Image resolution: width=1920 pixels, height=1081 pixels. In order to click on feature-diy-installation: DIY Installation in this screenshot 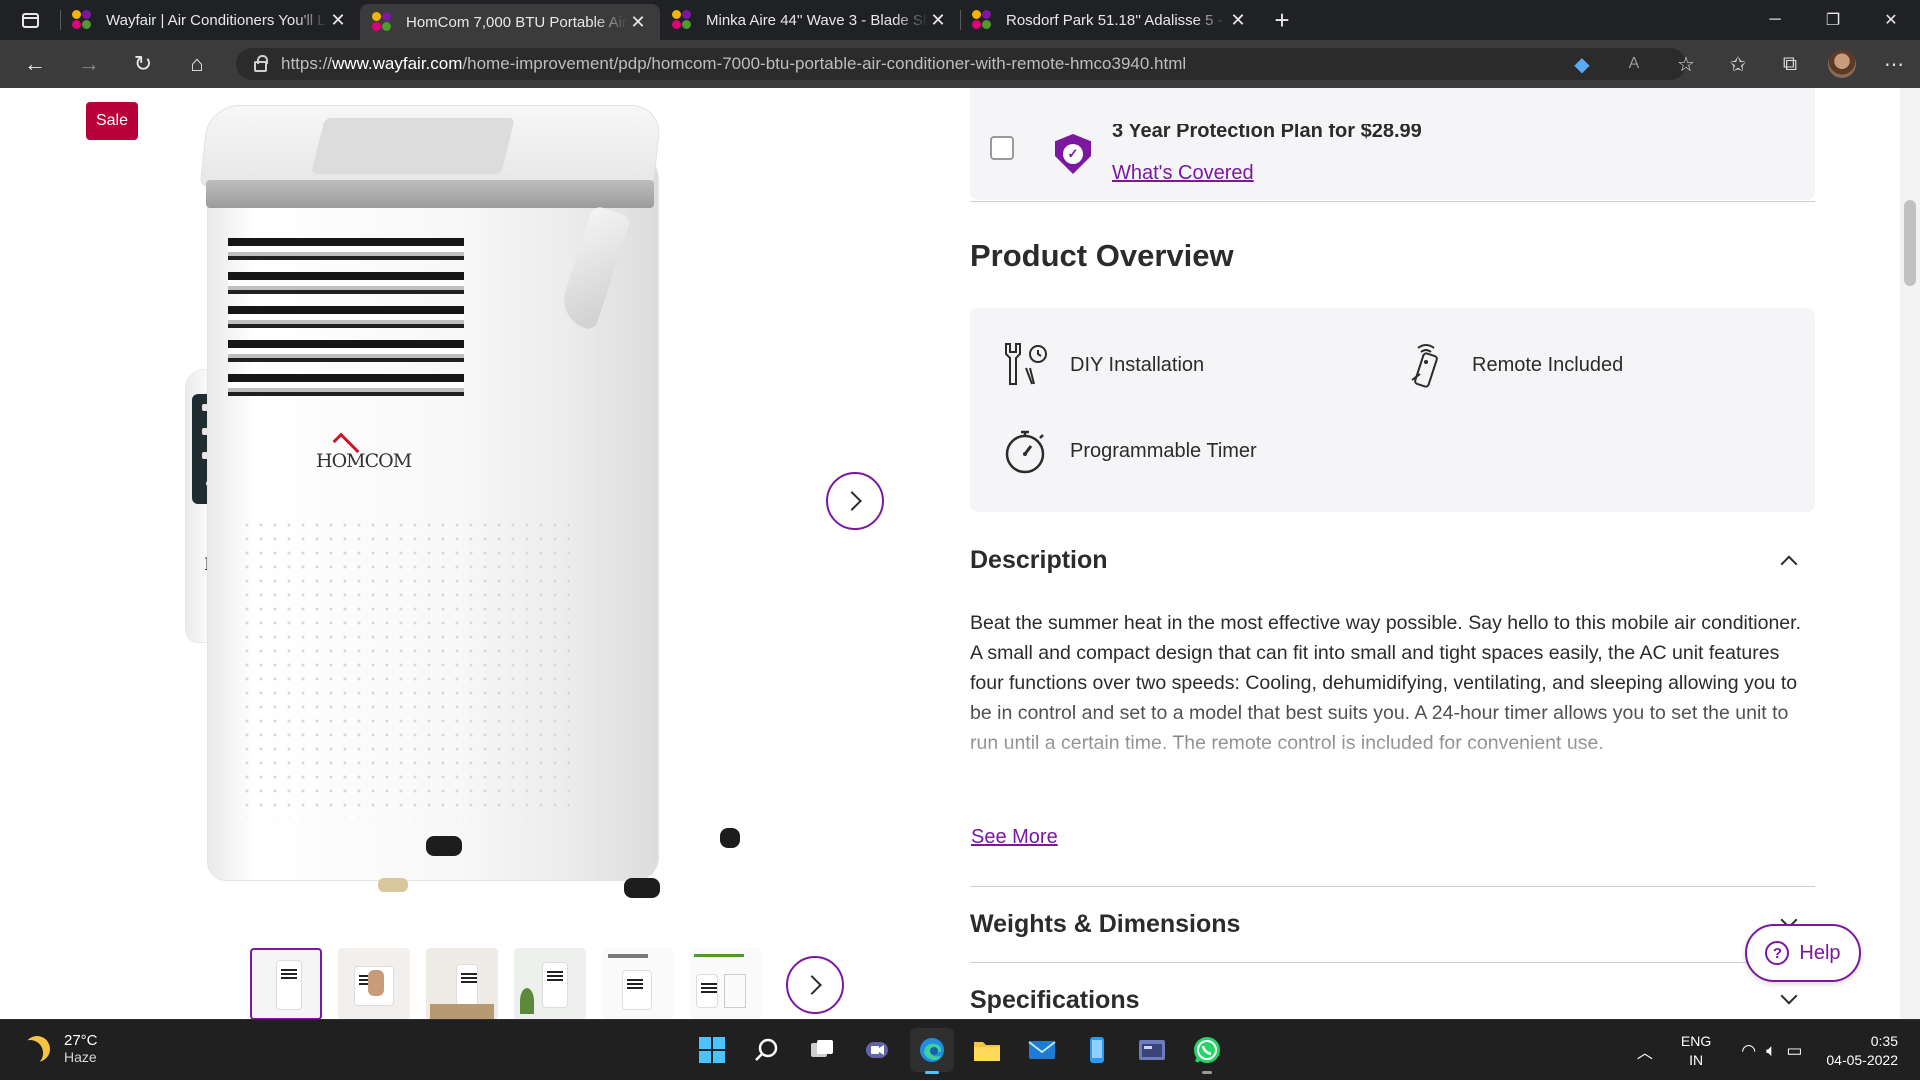, I will do `click(1102, 365)`.